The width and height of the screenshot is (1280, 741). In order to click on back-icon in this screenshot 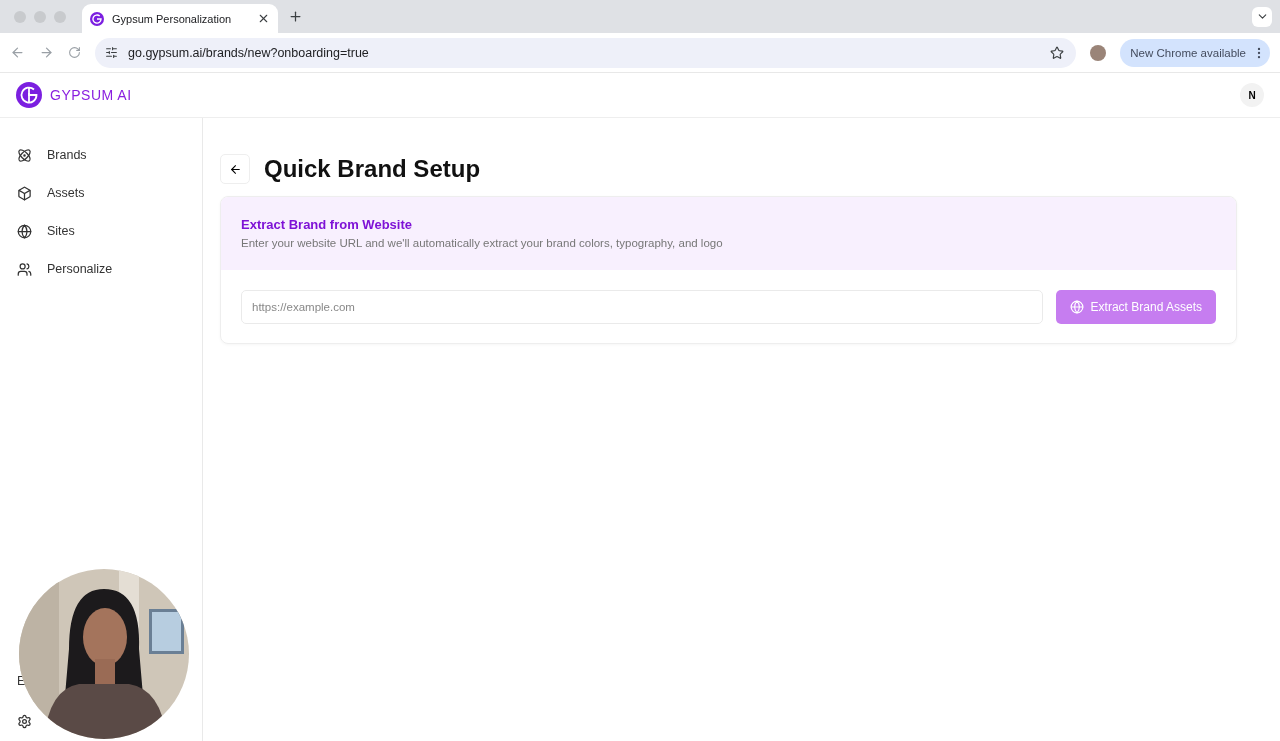, I will do `click(17, 52)`.